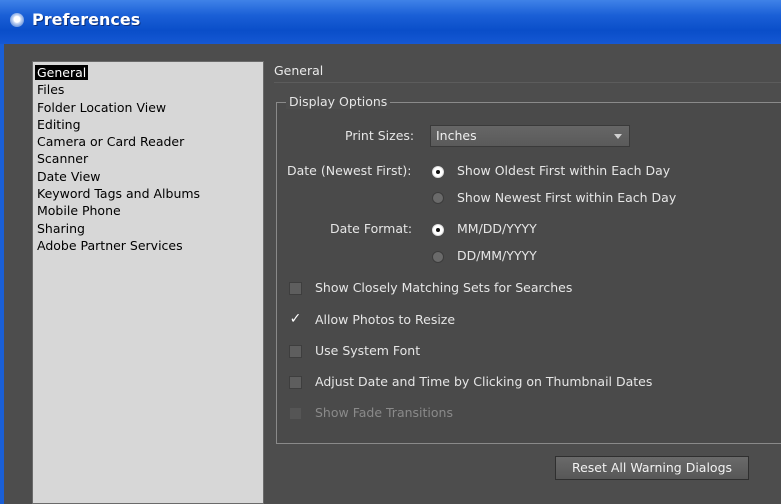  Describe the element at coordinates (148, 210) in the screenshot. I see `sidebar-item-mobile-phone: Mobile Phone` at that location.